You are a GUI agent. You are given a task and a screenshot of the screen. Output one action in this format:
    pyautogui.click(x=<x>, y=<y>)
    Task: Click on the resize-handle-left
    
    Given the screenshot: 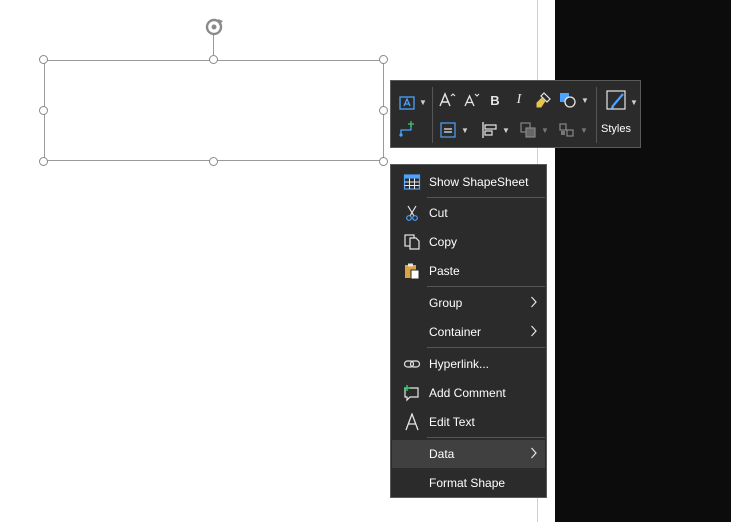 What is the action you would take?
    pyautogui.click(x=43, y=110)
    